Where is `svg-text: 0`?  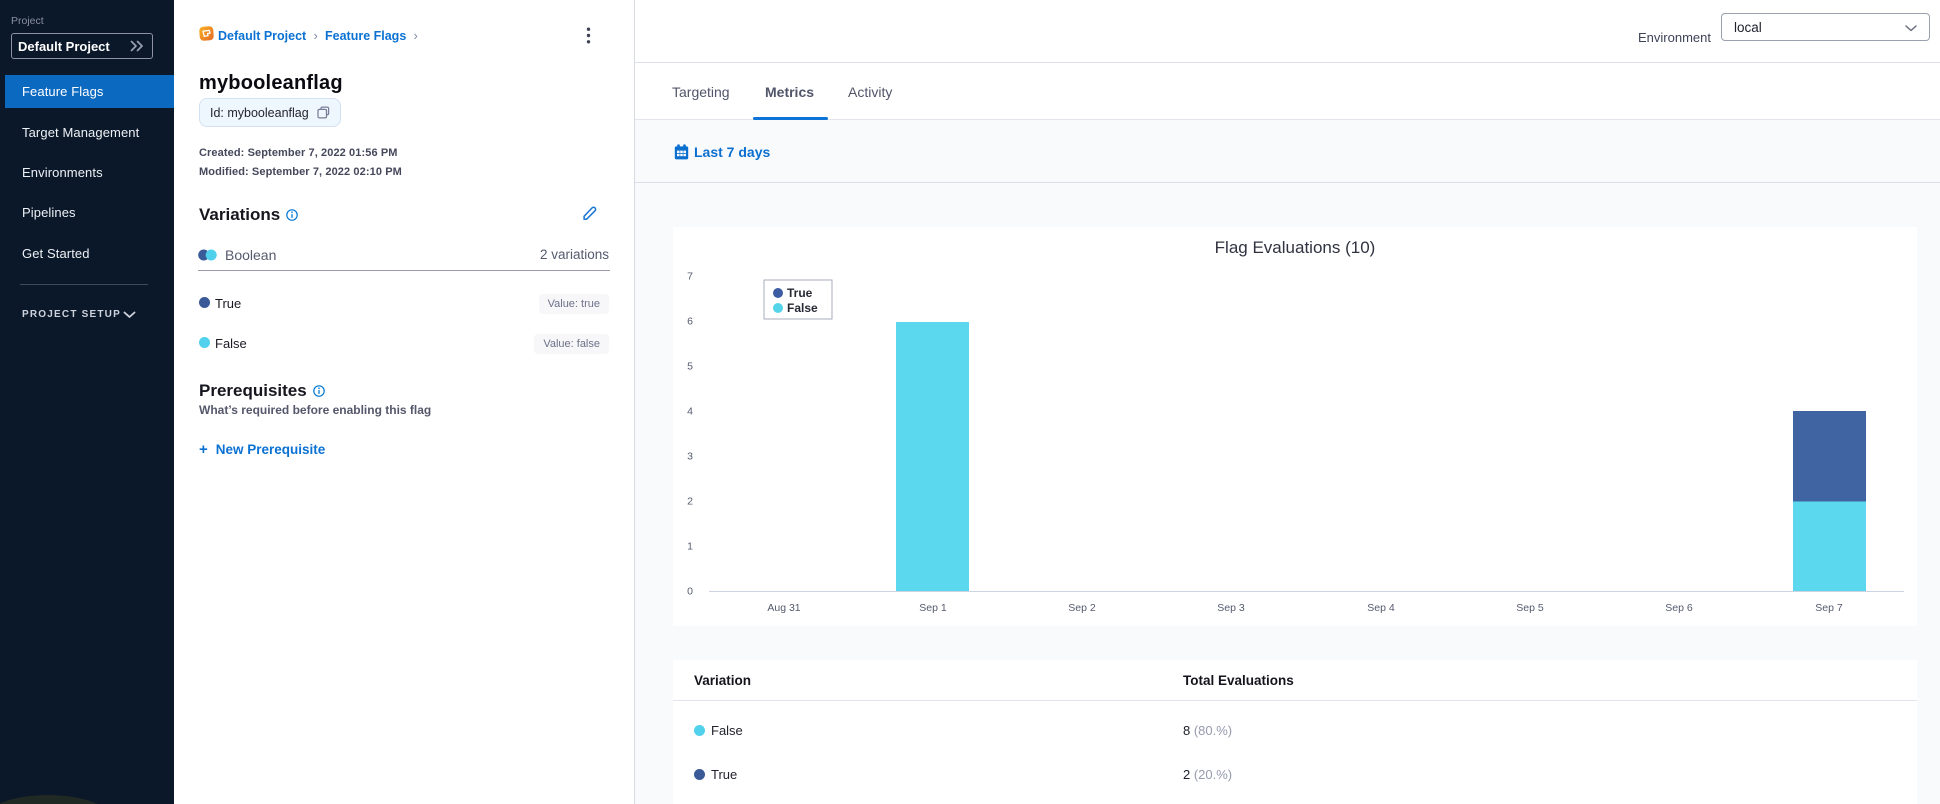
svg-text: 0 is located at coordinates (690, 592).